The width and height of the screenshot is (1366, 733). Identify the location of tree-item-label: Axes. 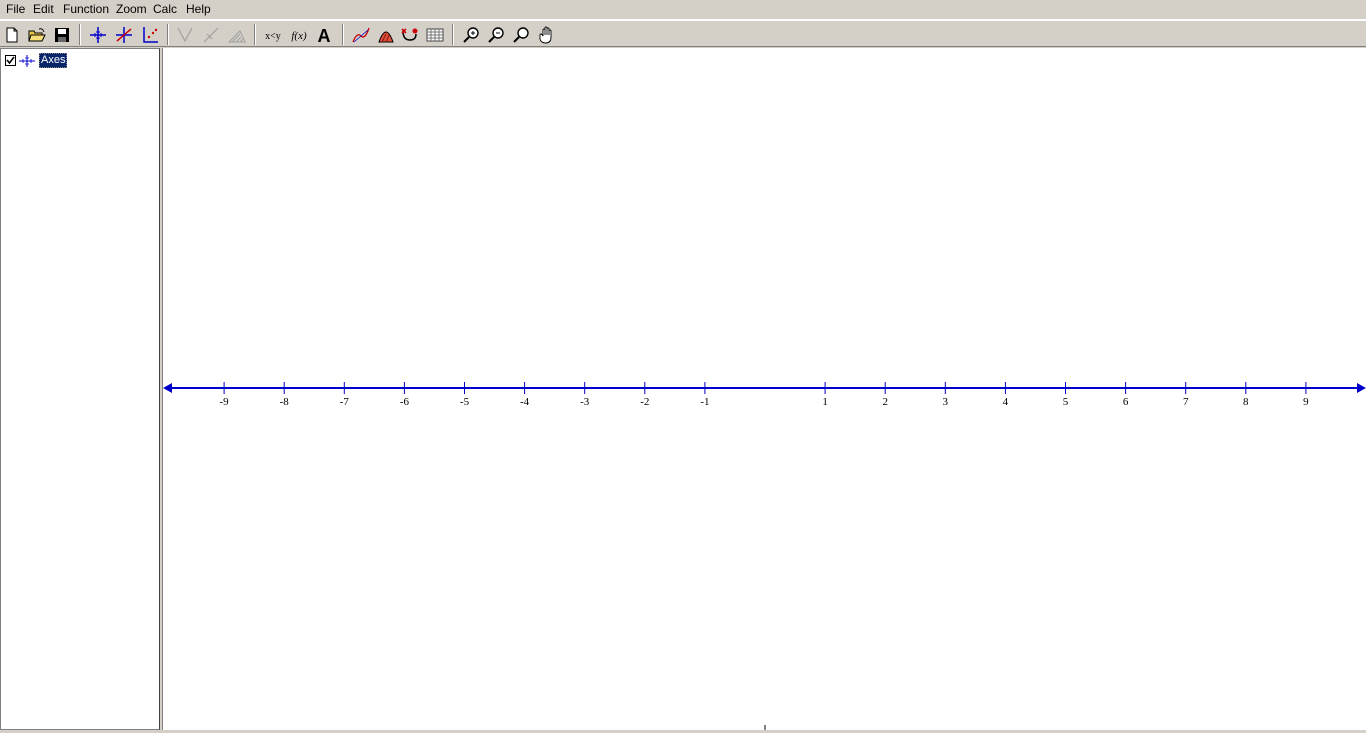
(53, 60).